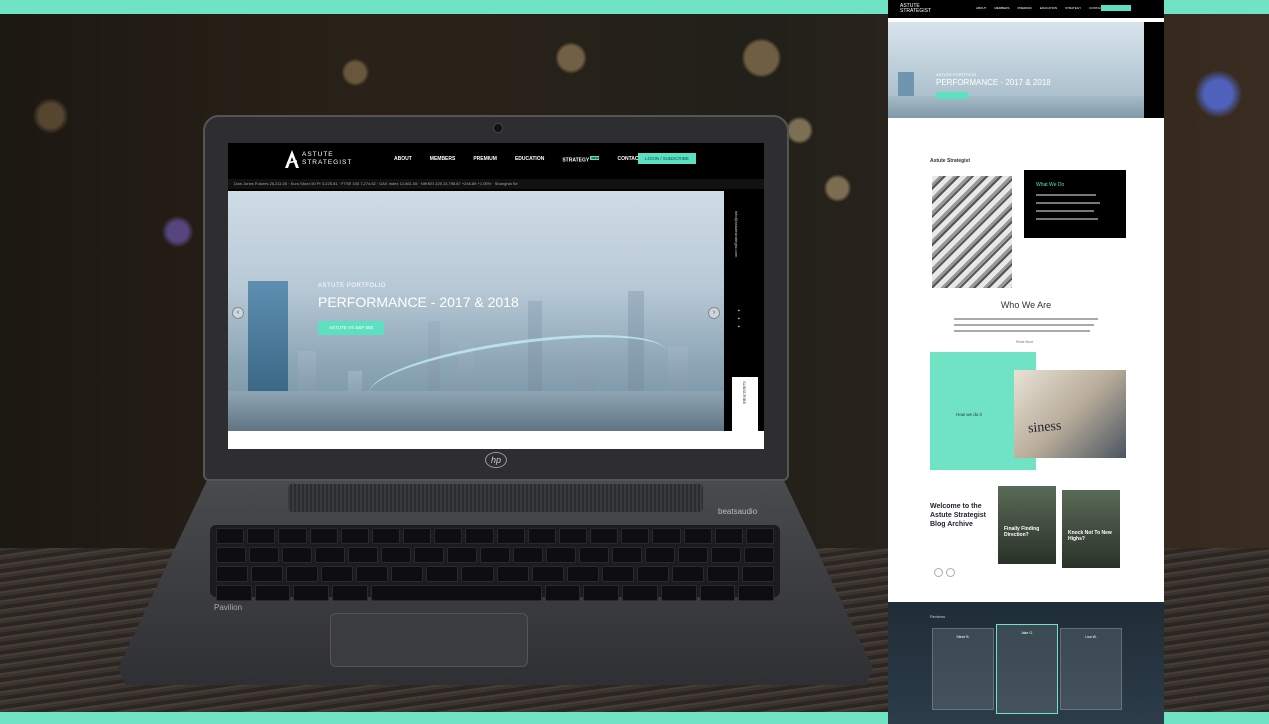  I want to click on preview-hero-subtitle: ASTUTE PORTFOLIO, so click(956, 74).